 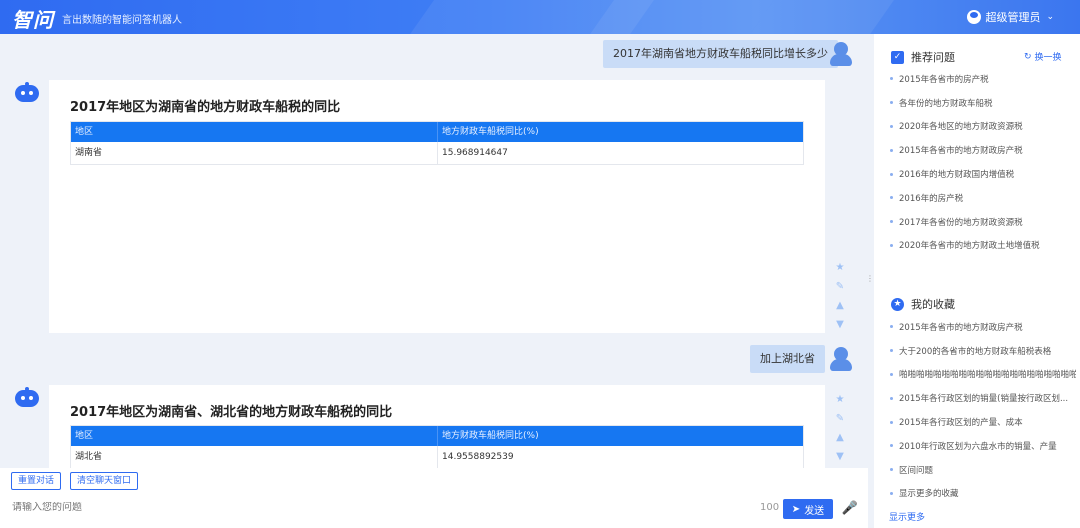 I want to click on favorite-item: 大于200的各省市的地方财政车船税表格, so click(x=983, y=351).